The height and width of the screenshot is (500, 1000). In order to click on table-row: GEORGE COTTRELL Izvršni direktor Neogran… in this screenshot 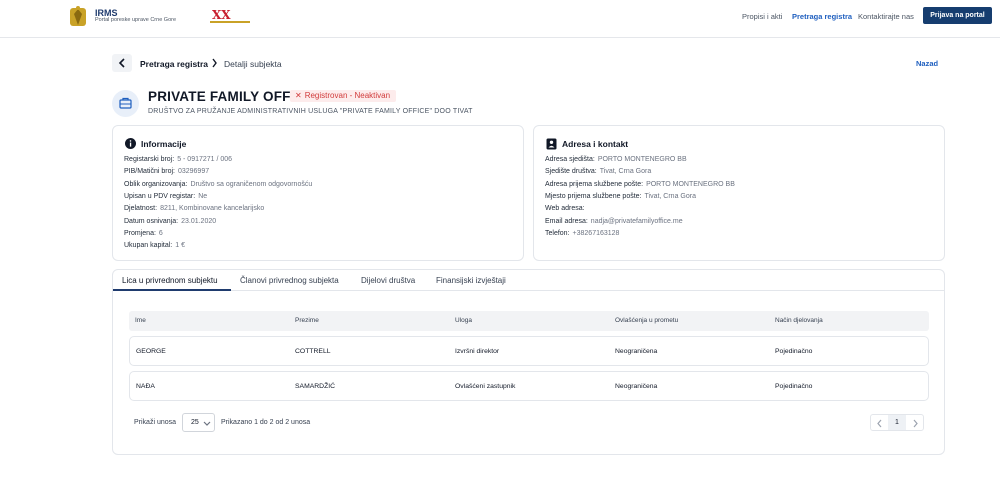, I will do `click(529, 351)`.